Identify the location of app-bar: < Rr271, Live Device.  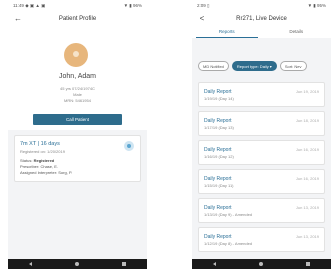
(261, 19).